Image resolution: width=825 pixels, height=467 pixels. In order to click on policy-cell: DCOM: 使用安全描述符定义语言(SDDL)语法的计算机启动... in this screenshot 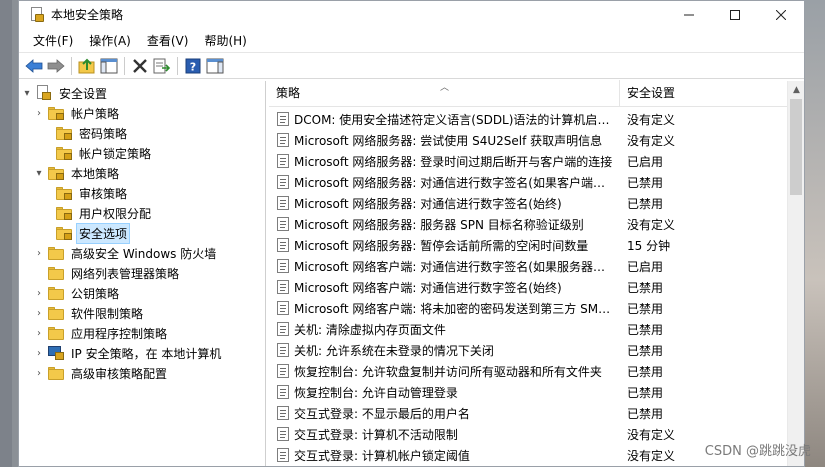, I will do `click(444, 119)`.